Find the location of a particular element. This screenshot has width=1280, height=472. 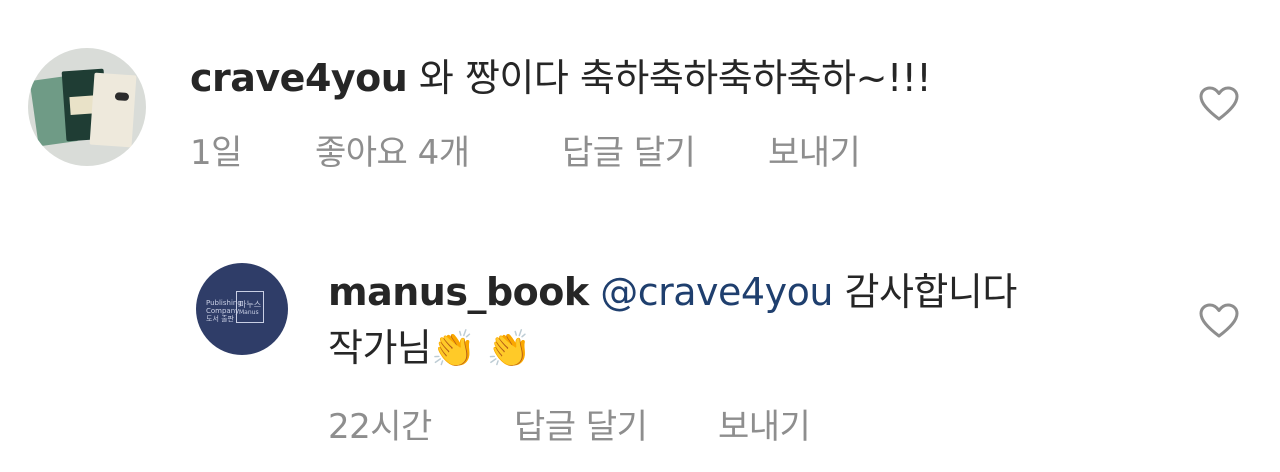

comment-time: 1일 is located at coordinates (216, 153).